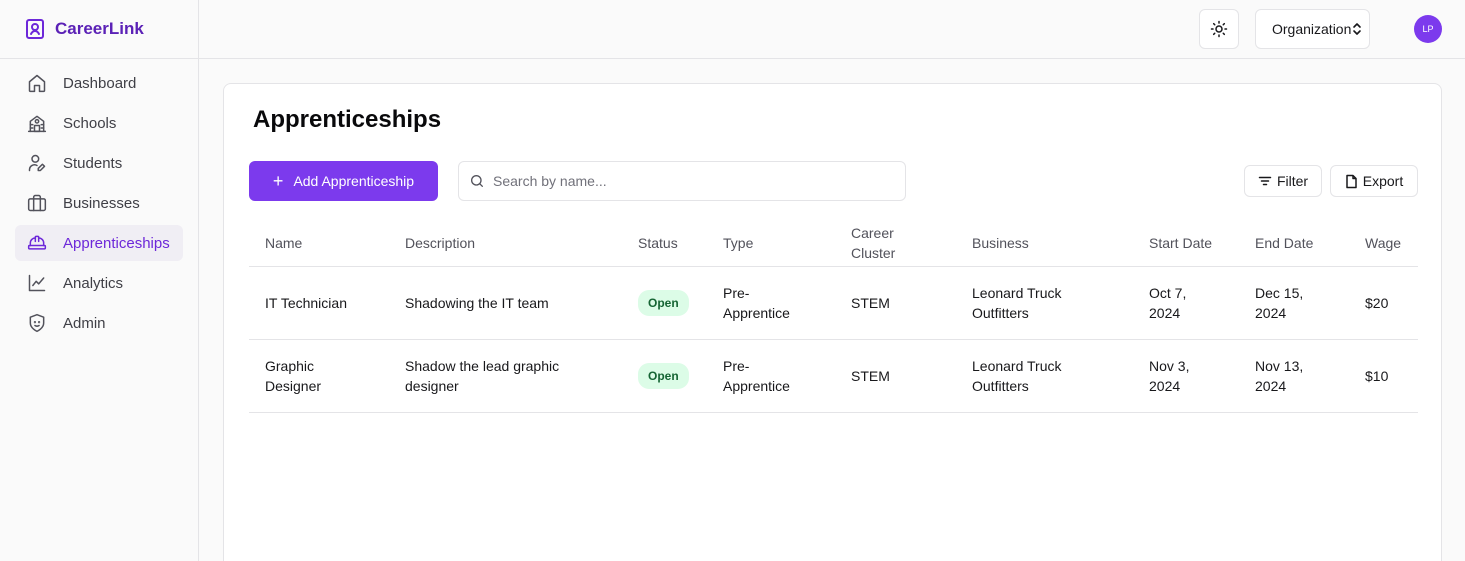 Image resolution: width=1465 pixels, height=561 pixels. I want to click on cell-description: Shadowing the IT team, so click(505, 303).